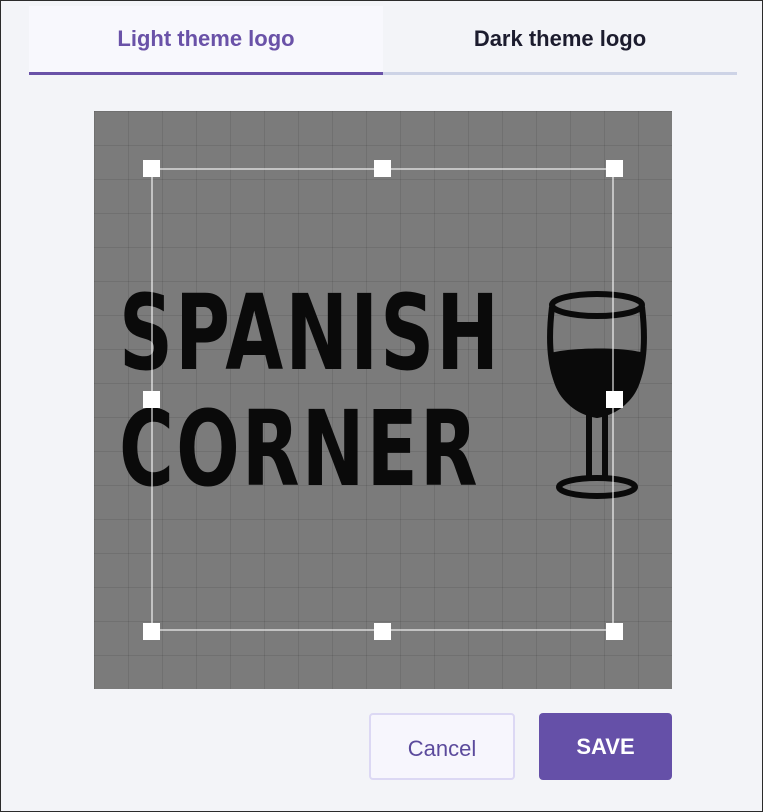 This screenshot has width=763, height=812. I want to click on crop-handle-top, so click(382, 168).